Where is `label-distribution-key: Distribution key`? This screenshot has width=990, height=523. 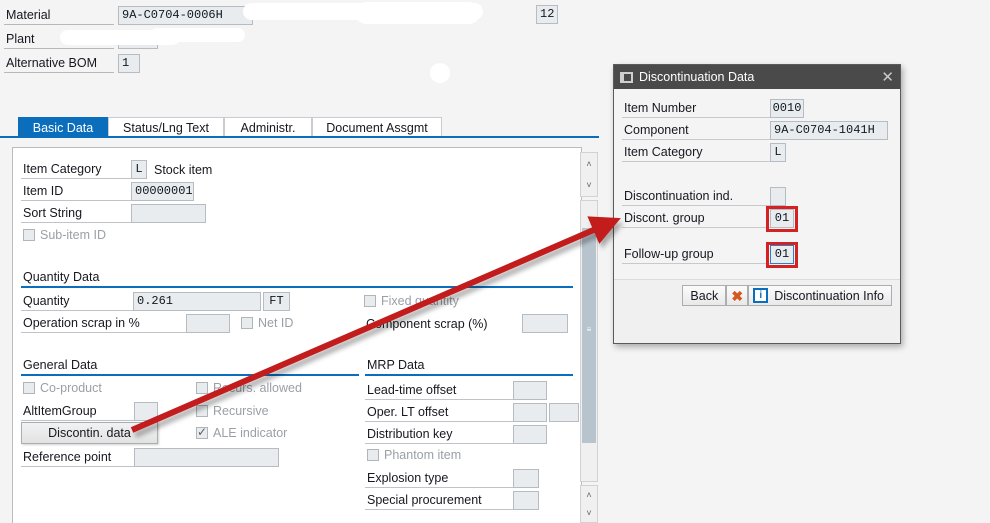
label-distribution-key: Distribution key is located at coordinates (439, 434).